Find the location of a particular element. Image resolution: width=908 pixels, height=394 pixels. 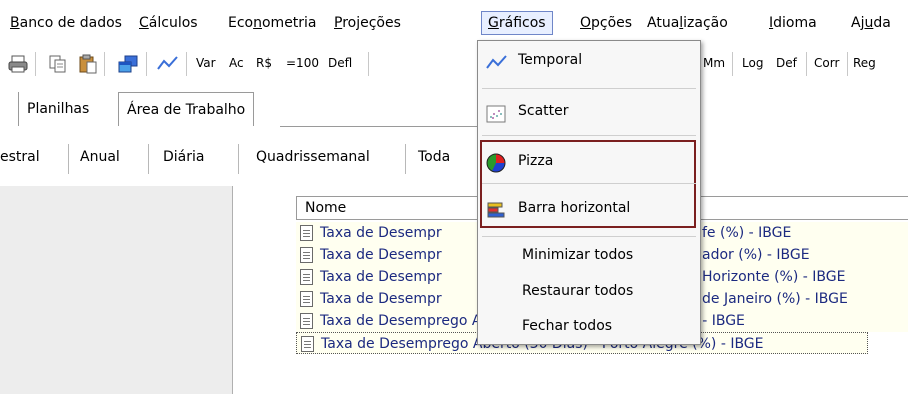

toolbar-def-button: Def is located at coordinates (786, 63).